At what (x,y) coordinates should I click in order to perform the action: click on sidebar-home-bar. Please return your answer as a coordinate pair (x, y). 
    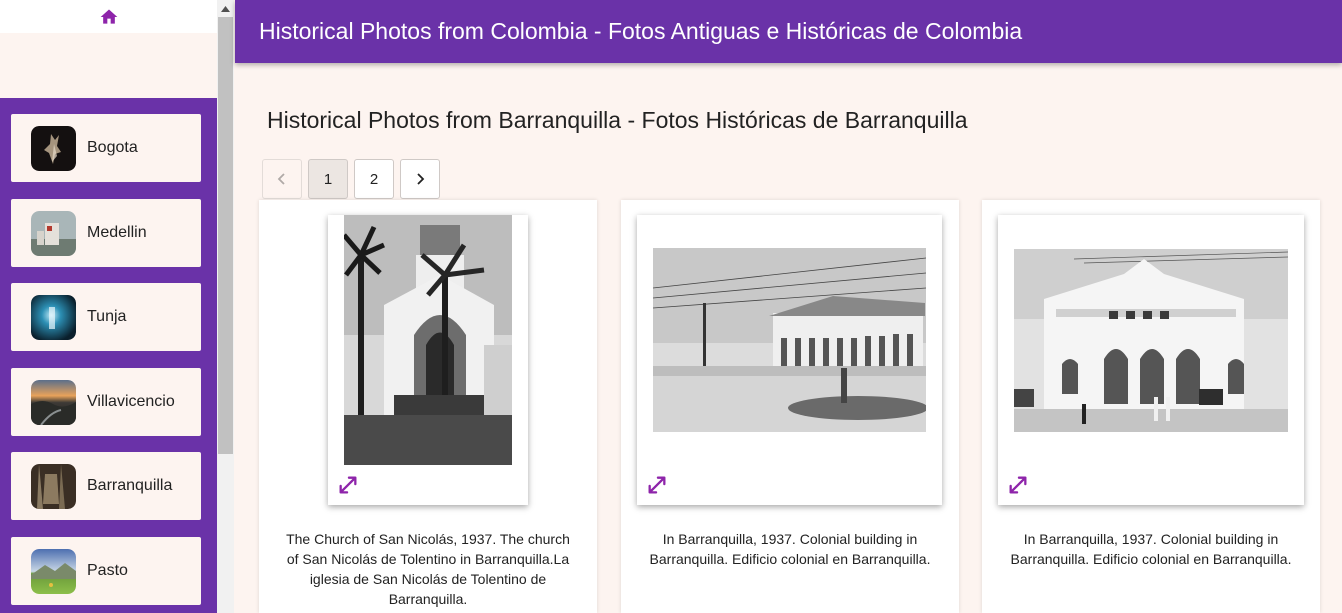
    Looking at the image, I should click on (108, 16).